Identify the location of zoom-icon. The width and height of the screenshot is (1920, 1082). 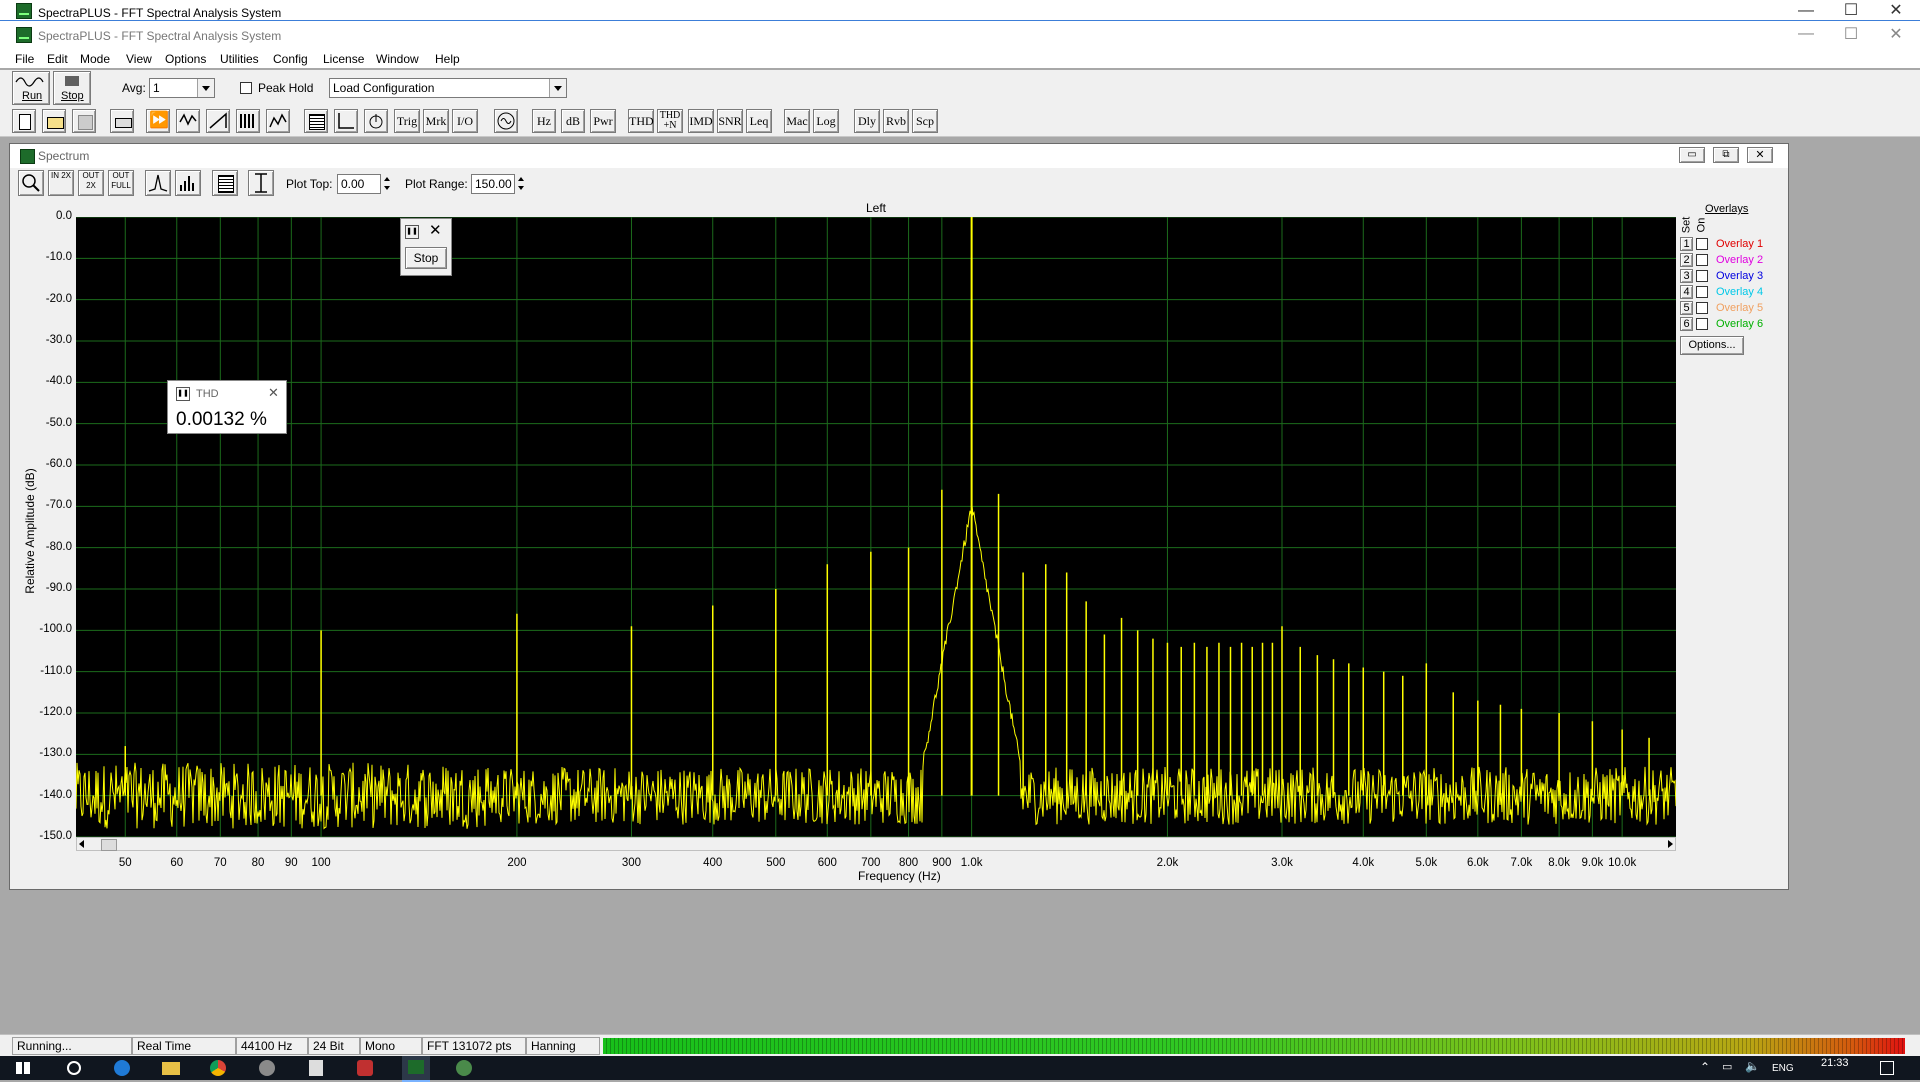
(31, 183).